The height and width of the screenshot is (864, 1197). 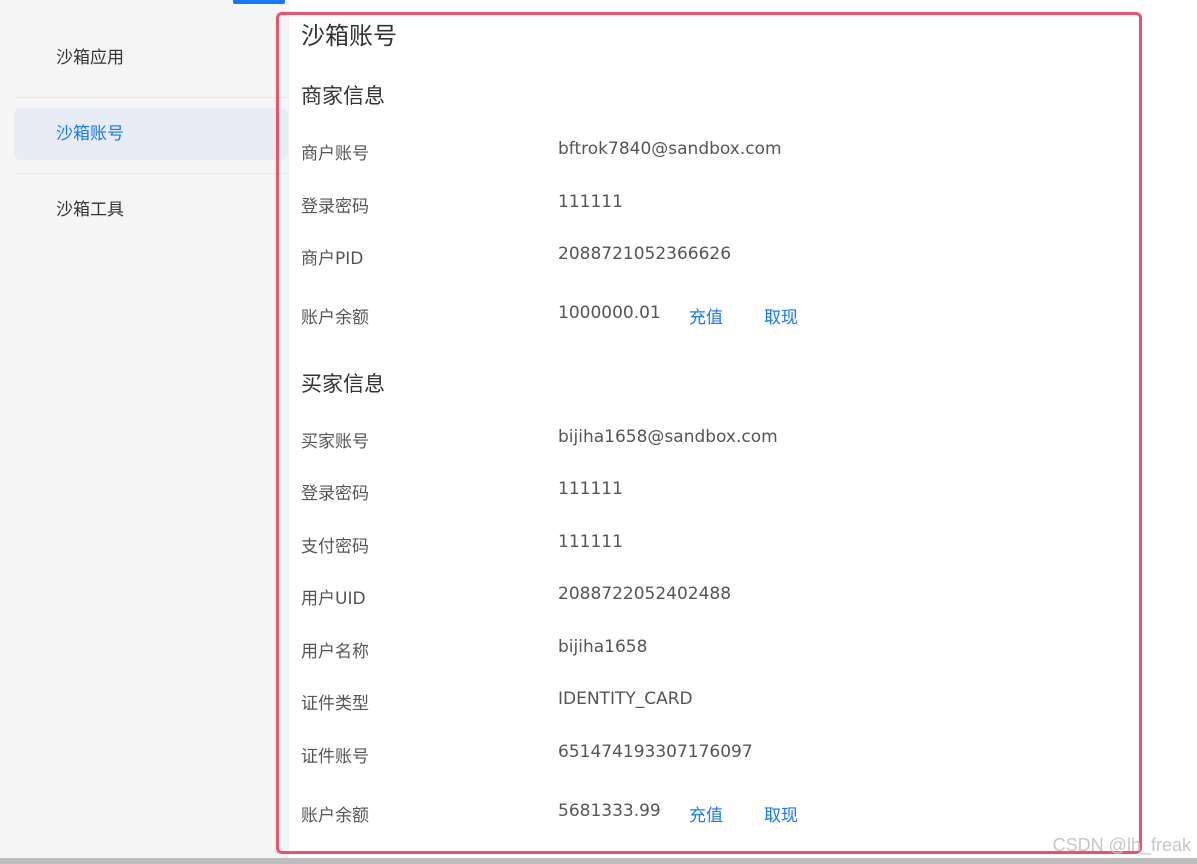 What do you see at coordinates (590, 489) in the screenshot?
I see `buyer-login-password-value: 111111` at bounding box center [590, 489].